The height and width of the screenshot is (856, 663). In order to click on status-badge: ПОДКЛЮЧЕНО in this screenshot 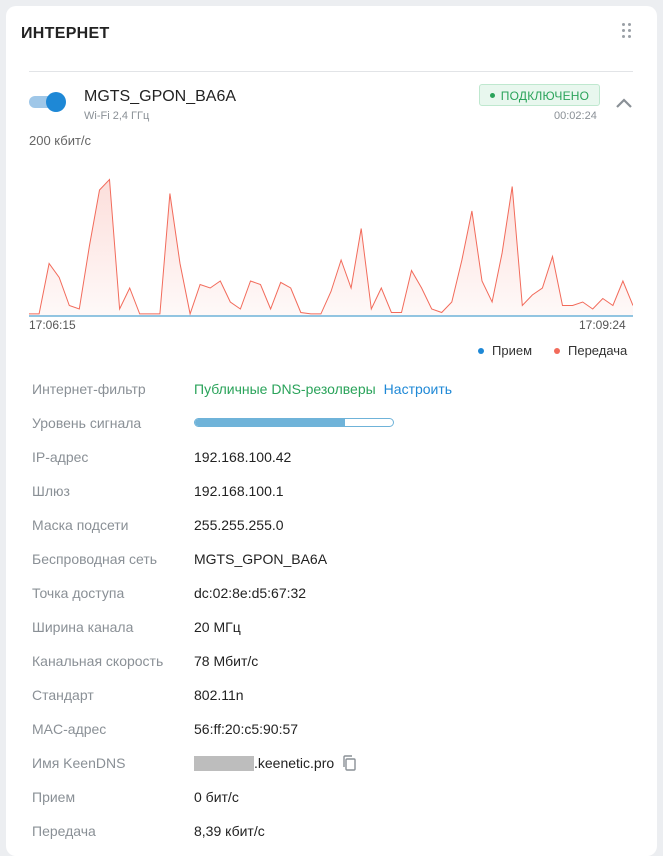, I will do `click(539, 95)`.